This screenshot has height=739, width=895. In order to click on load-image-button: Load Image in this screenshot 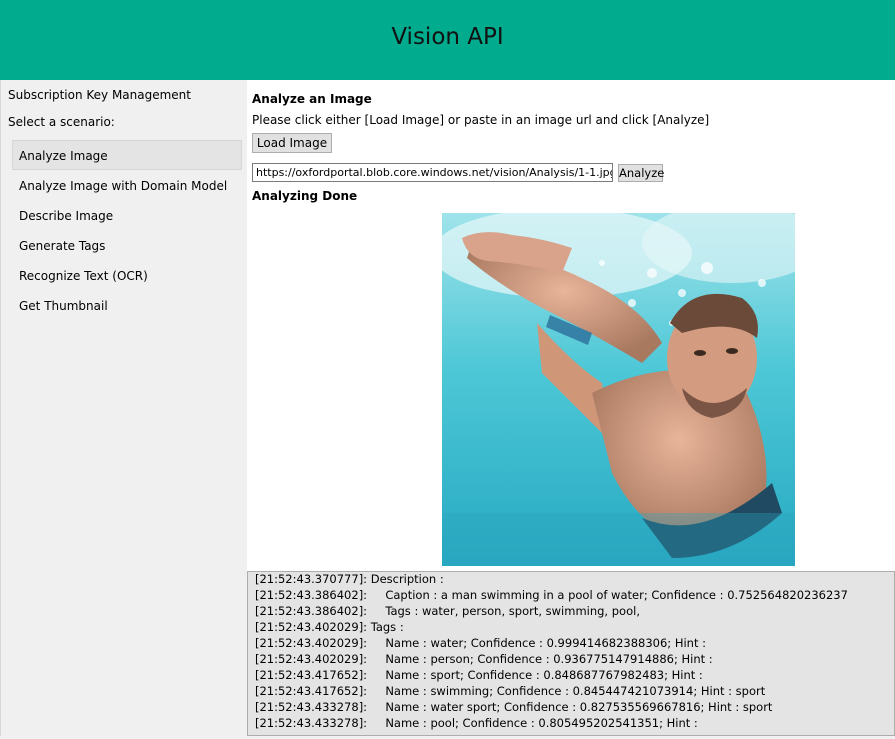, I will do `click(292, 143)`.